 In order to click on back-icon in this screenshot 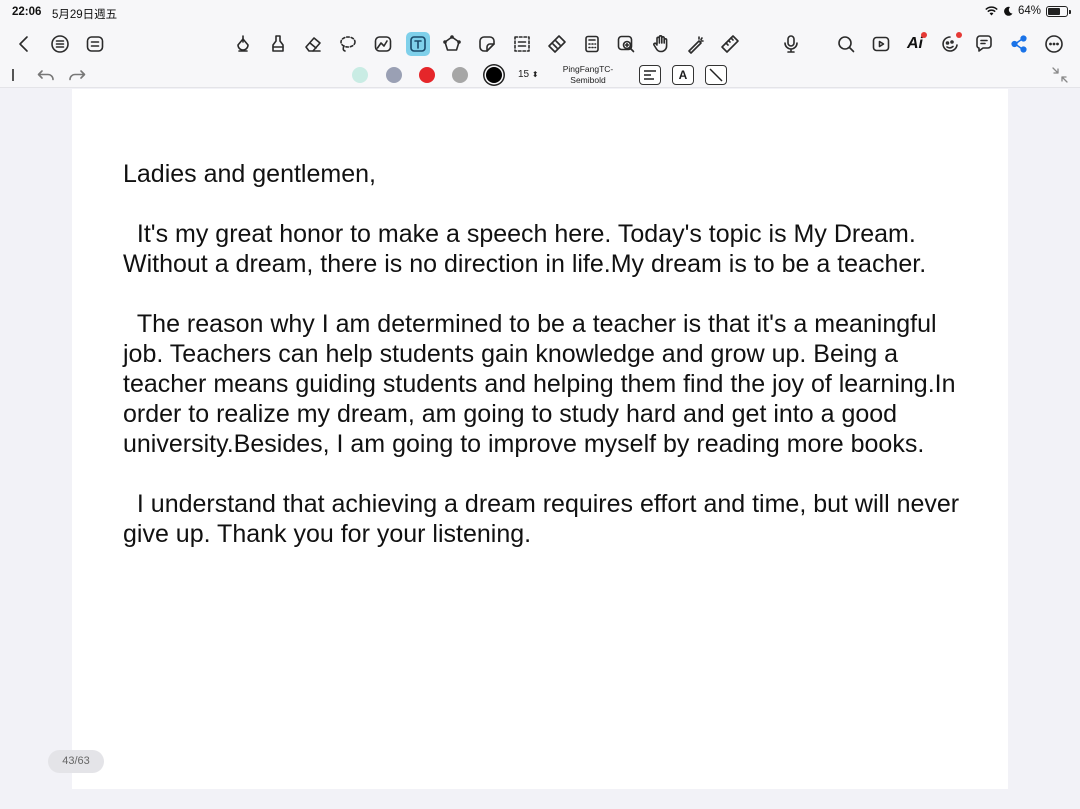, I will do `click(24, 44)`.